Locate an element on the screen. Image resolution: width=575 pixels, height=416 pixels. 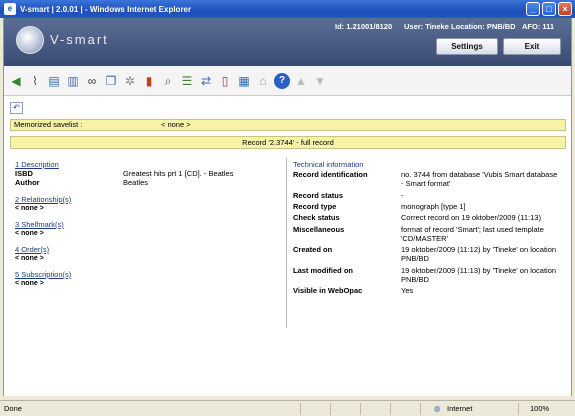
record-title: Record '2.3744' - full record is located at coordinates (288, 142).